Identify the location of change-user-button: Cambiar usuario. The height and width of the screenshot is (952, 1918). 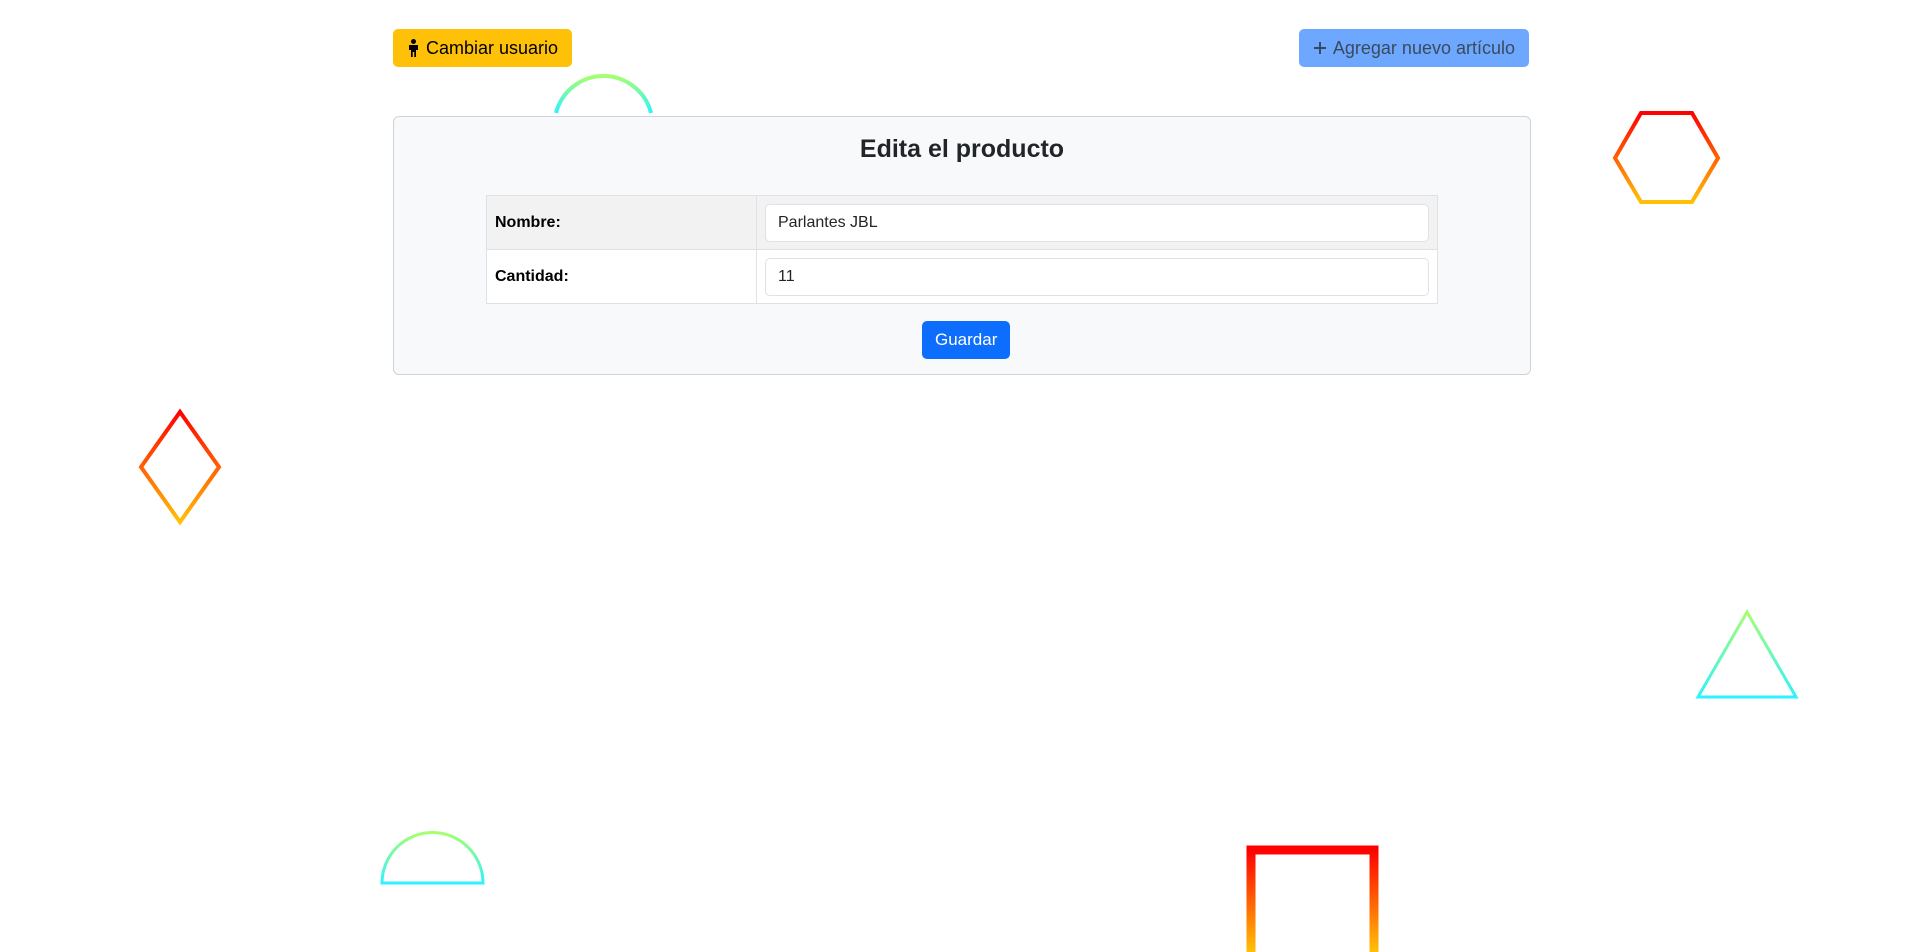
(483, 48).